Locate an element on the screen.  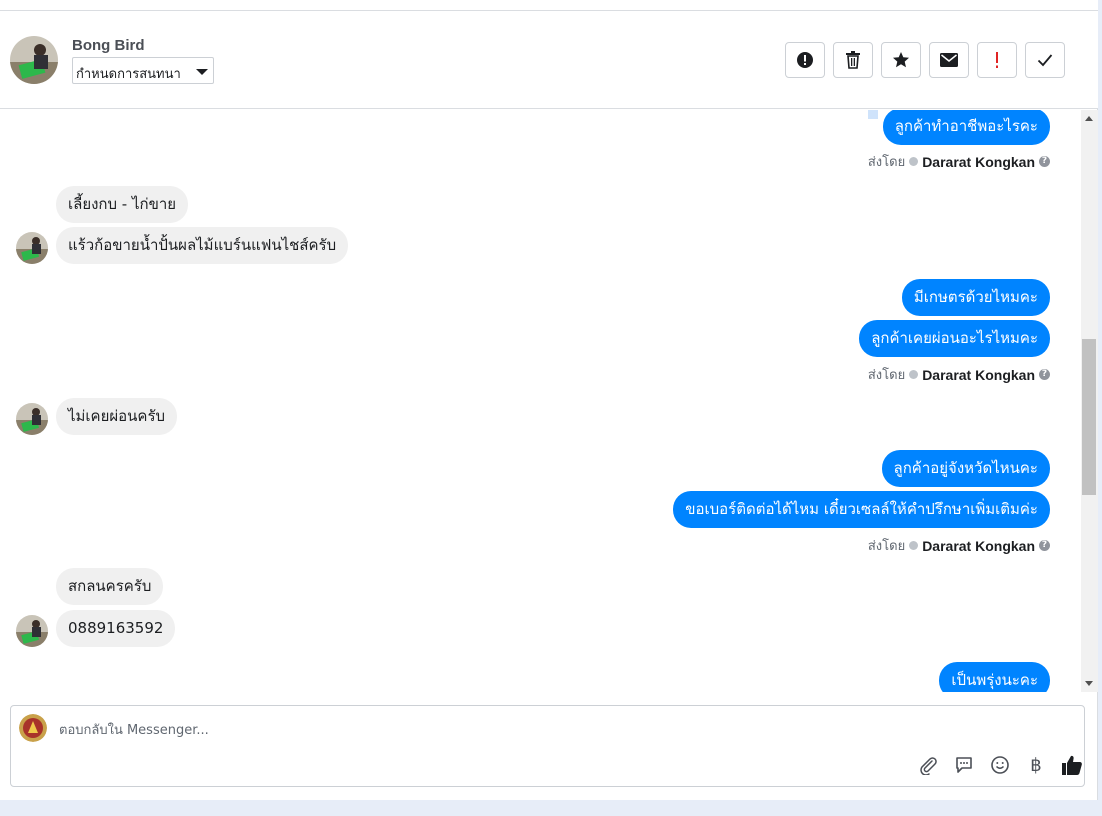
thumbs-up-icon is located at coordinates (1072, 765).